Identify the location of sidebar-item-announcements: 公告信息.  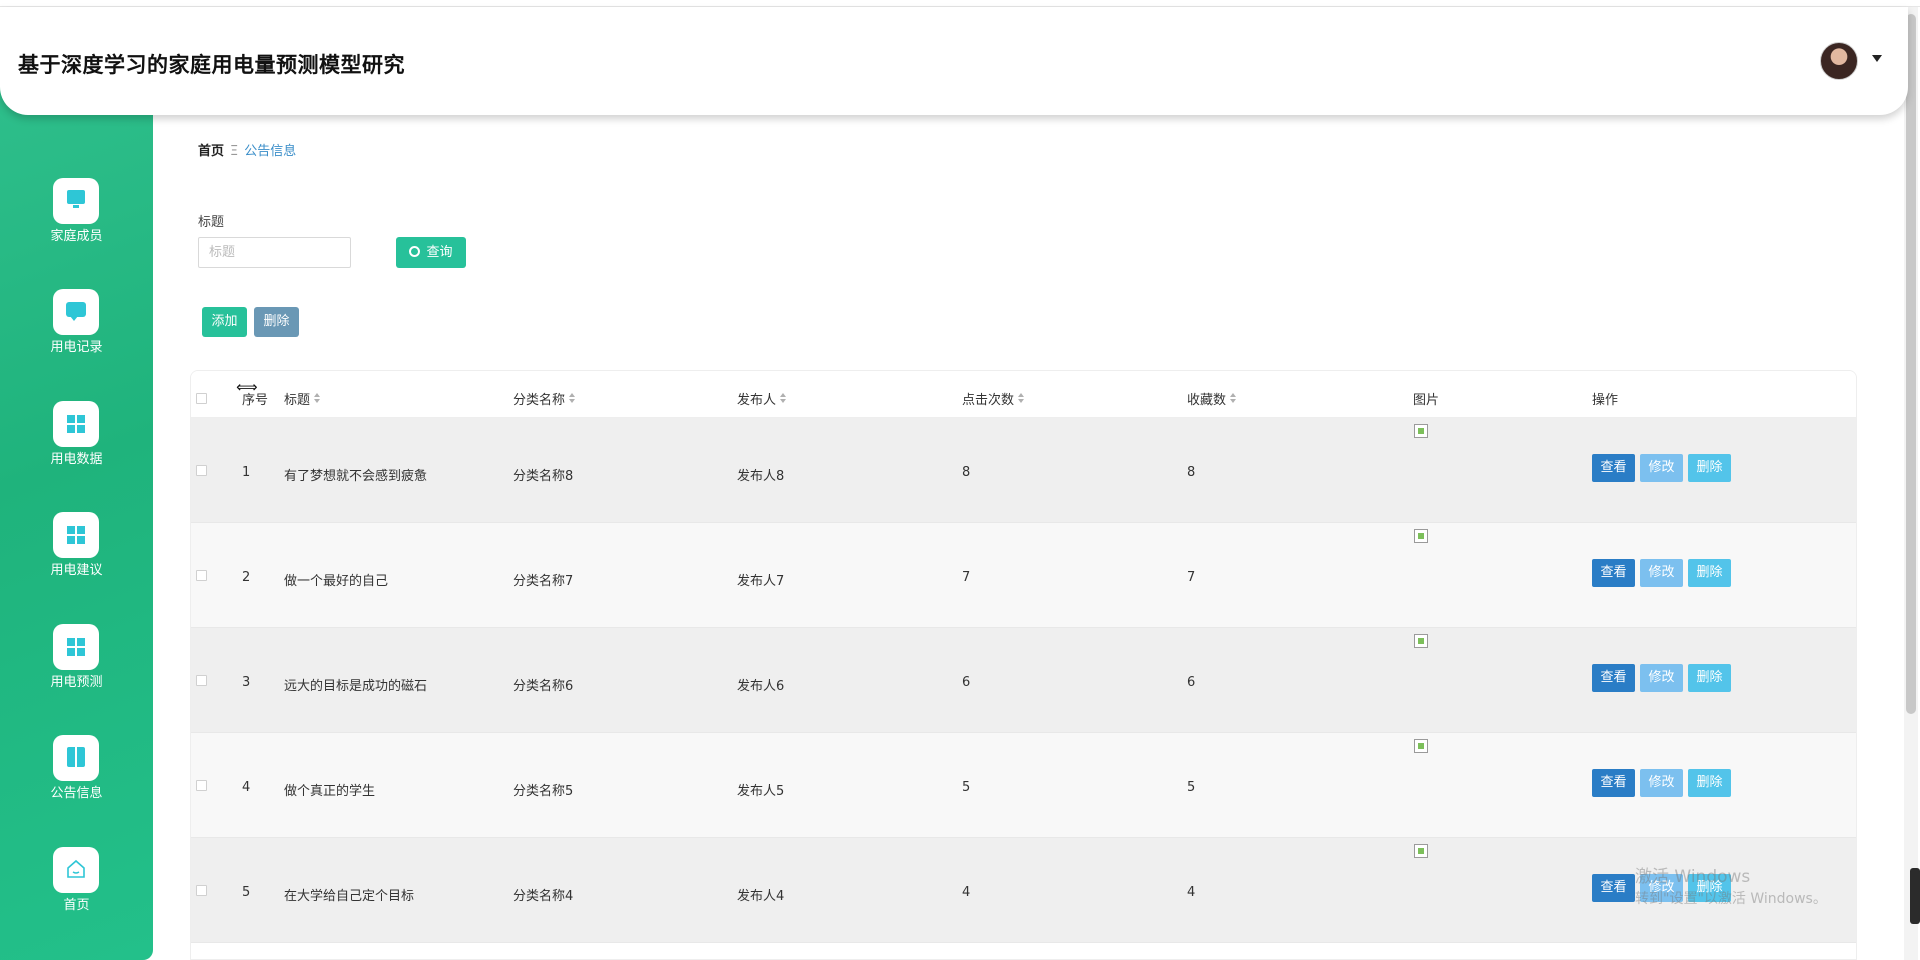
(76, 775).